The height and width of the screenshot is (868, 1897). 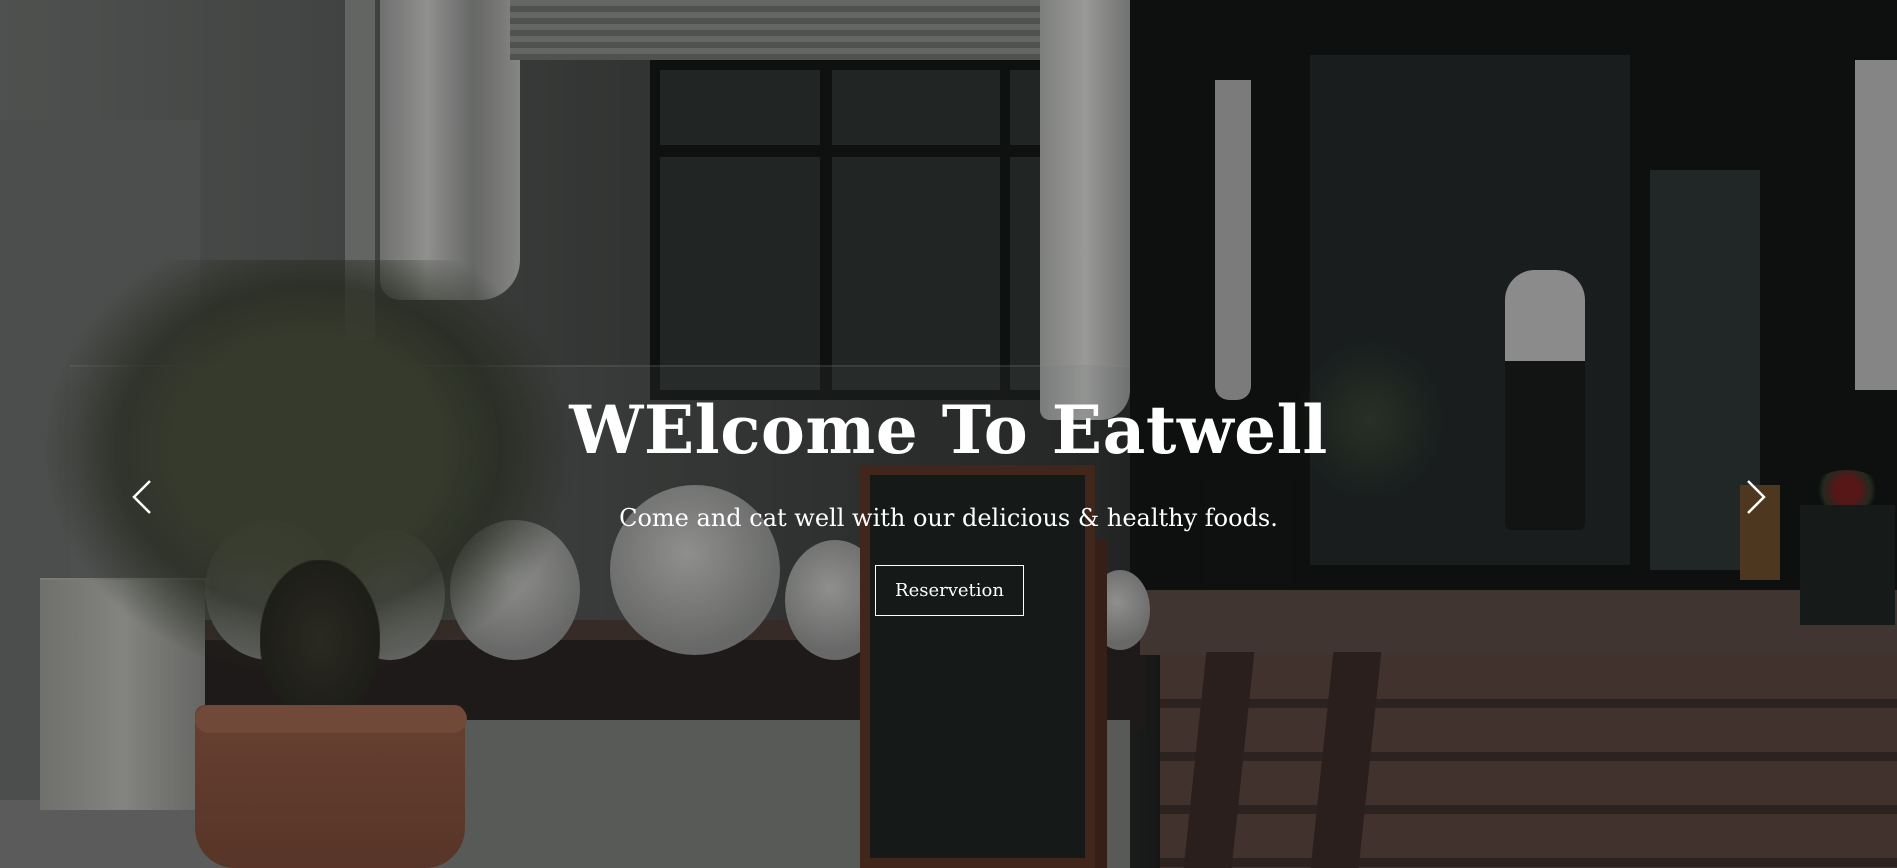 What do you see at coordinates (949, 590) in the screenshot?
I see `reservation-button: Reservetion` at bounding box center [949, 590].